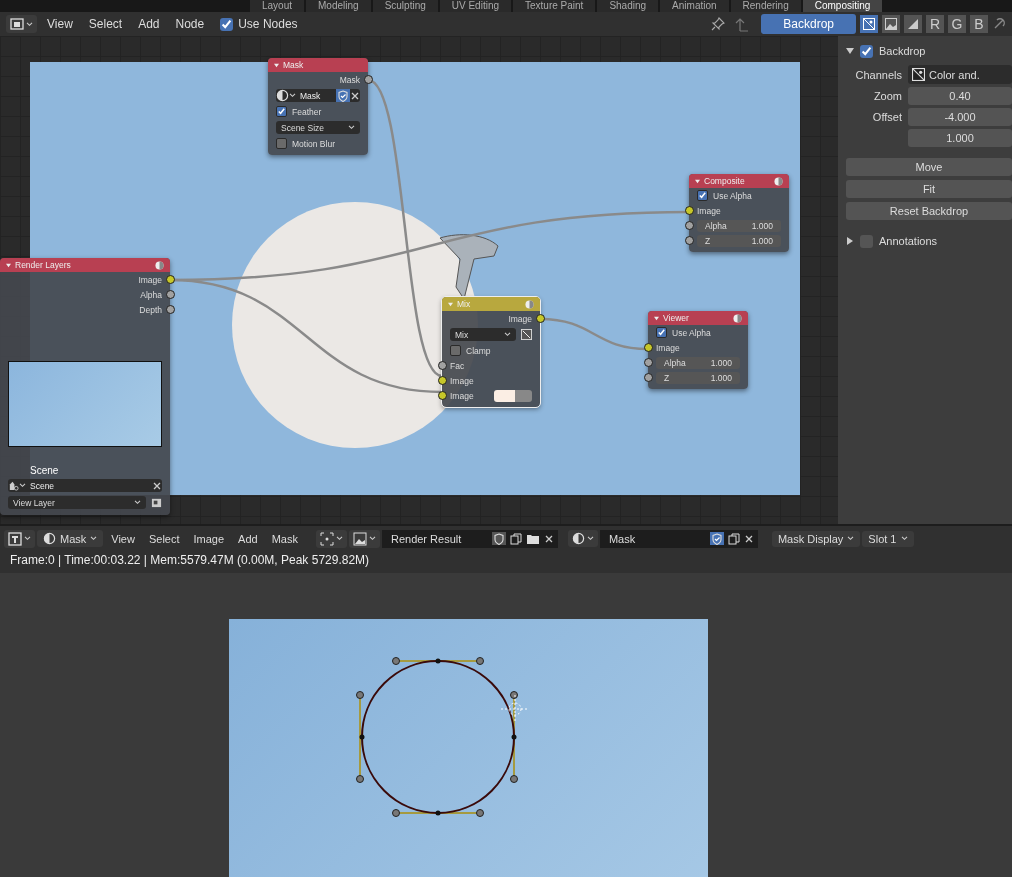 The width and height of the screenshot is (1012, 877). I want to click on mode-dropdown: Mask, so click(70, 538).